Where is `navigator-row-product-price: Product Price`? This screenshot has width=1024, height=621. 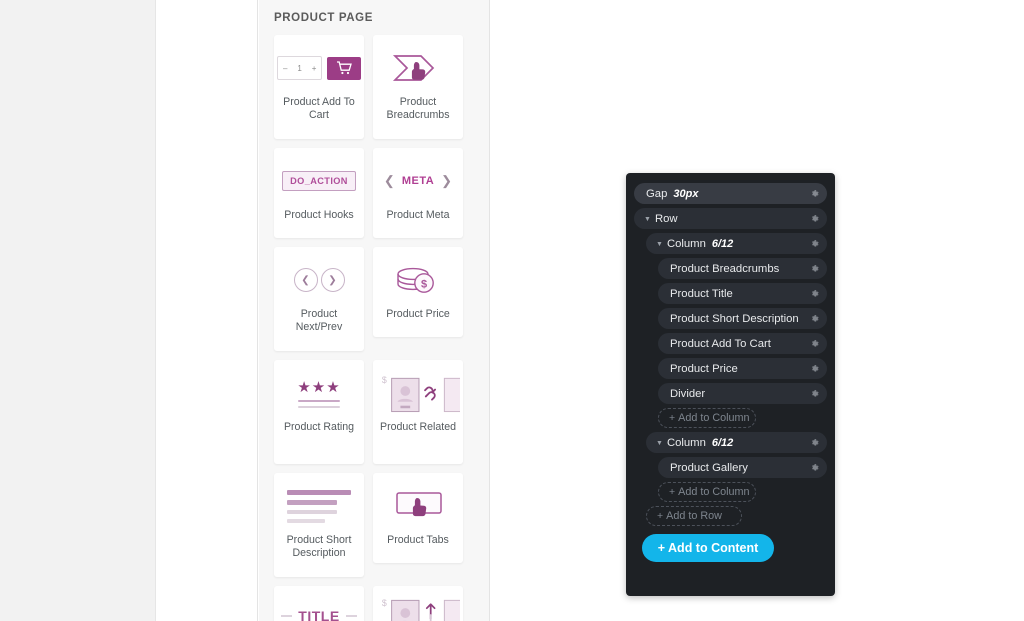
navigator-row-product-price: Product Price is located at coordinates (742, 368).